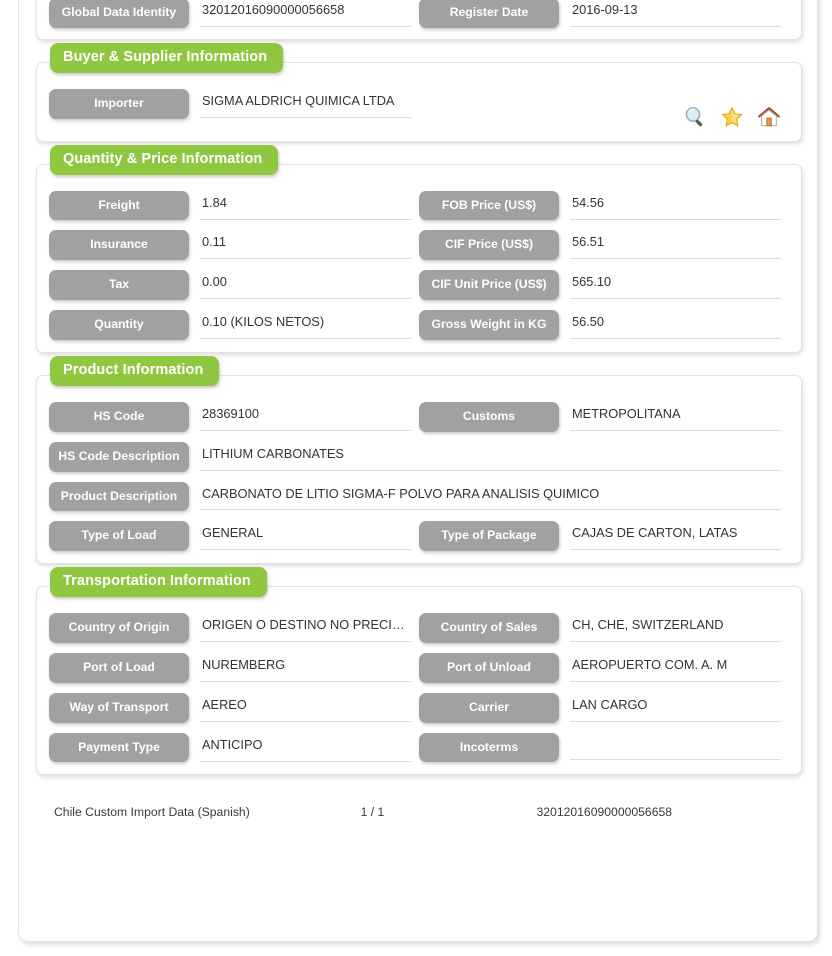  I want to click on importer-label: Importer, so click(119, 103).